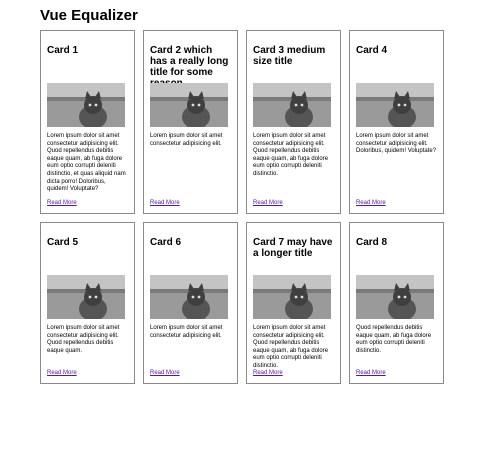 This screenshot has width=480, height=460. What do you see at coordinates (372, 242) in the screenshot?
I see `card-title: Card 8` at bounding box center [372, 242].